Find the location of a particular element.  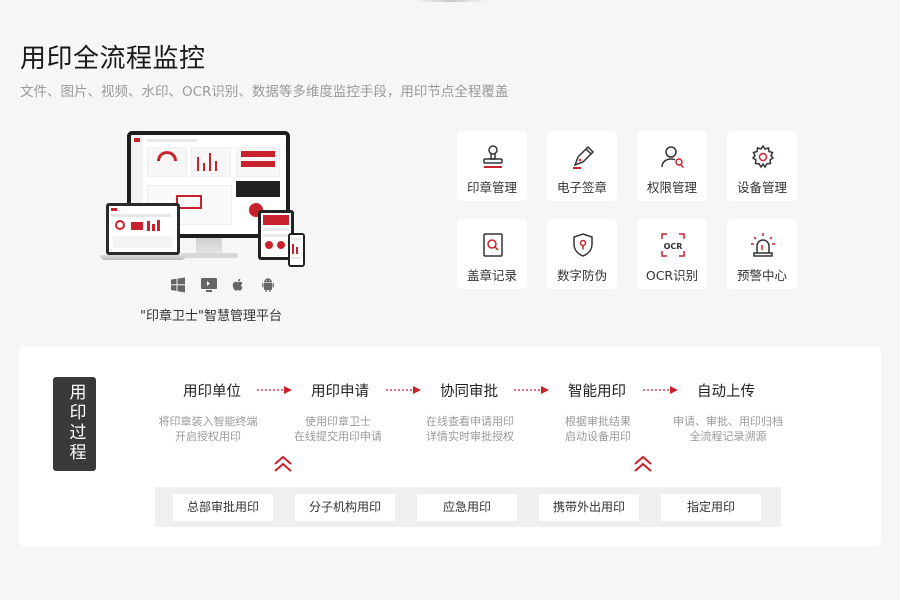

step-title-unit: 用印单位 is located at coordinates (212, 392).